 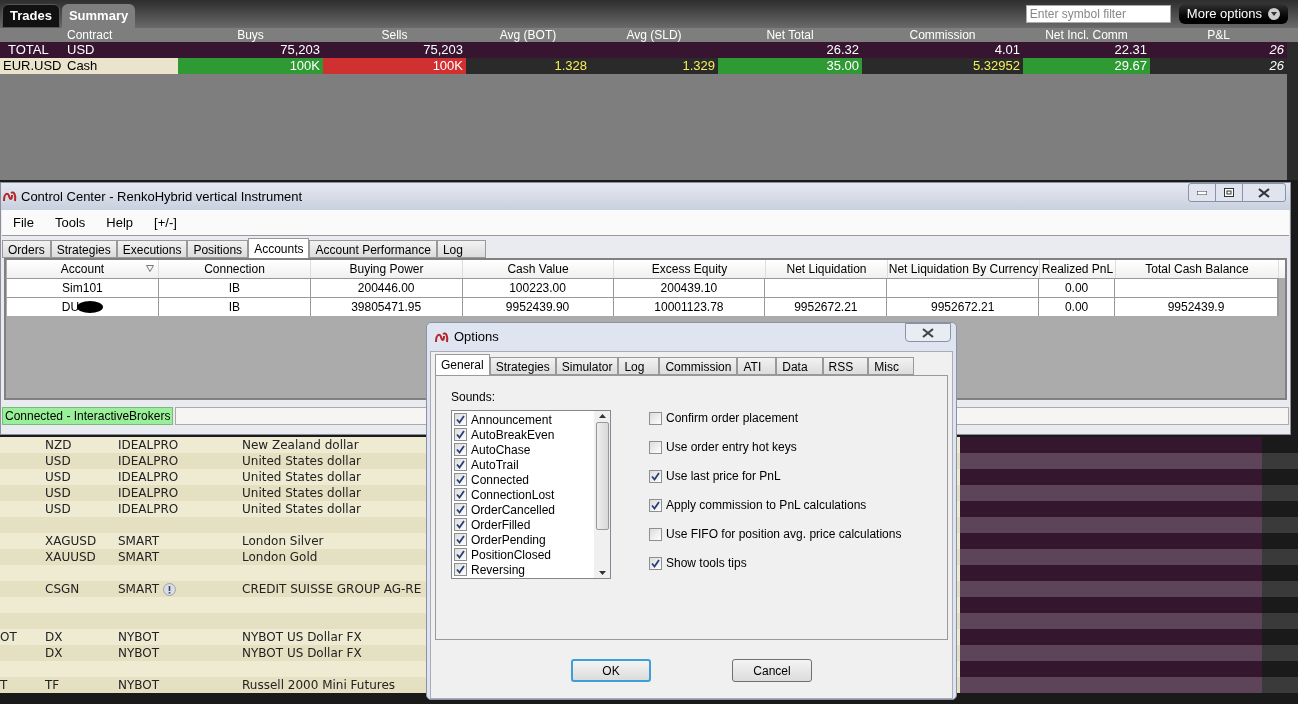 What do you see at coordinates (33, 66) in the screenshot?
I see `contract-symbol: EUR.USD` at bounding box center [33, 66].